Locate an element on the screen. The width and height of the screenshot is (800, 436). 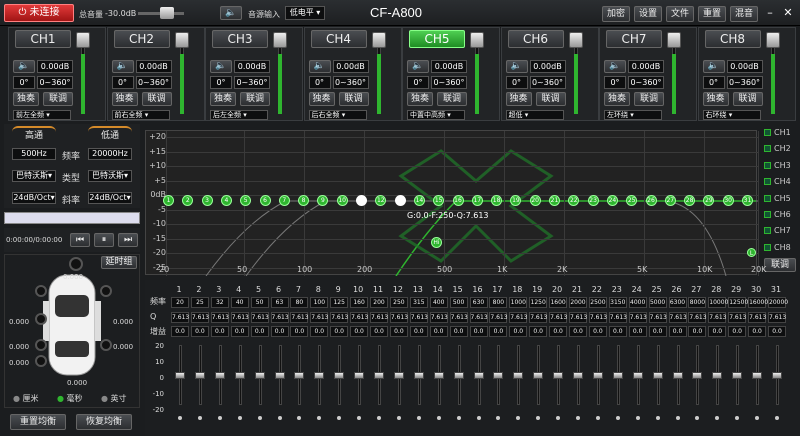
band-14-slider-knob is located at coordinates (438, 375).